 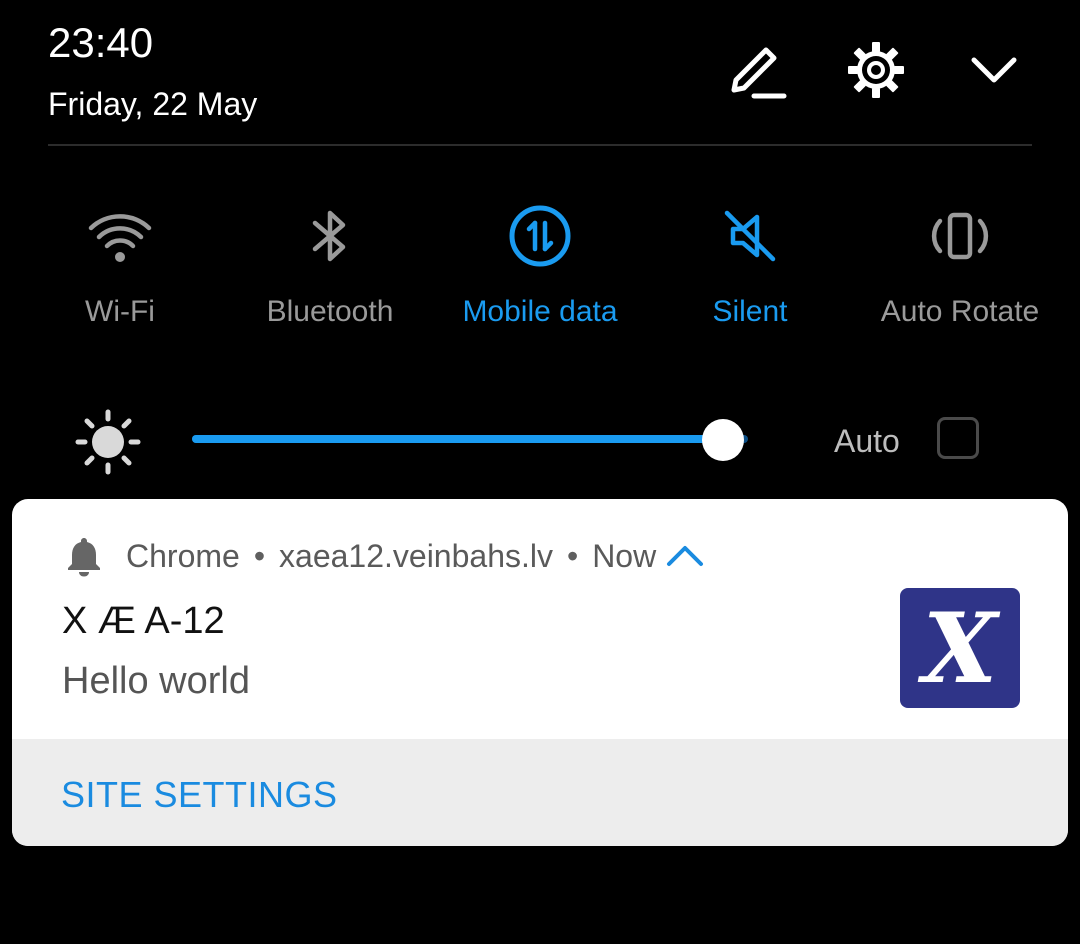 What do you see at coordinates (101, 42) in the screenshot?
I see `clock-time: 23:40` at bounding box center [101, 42].